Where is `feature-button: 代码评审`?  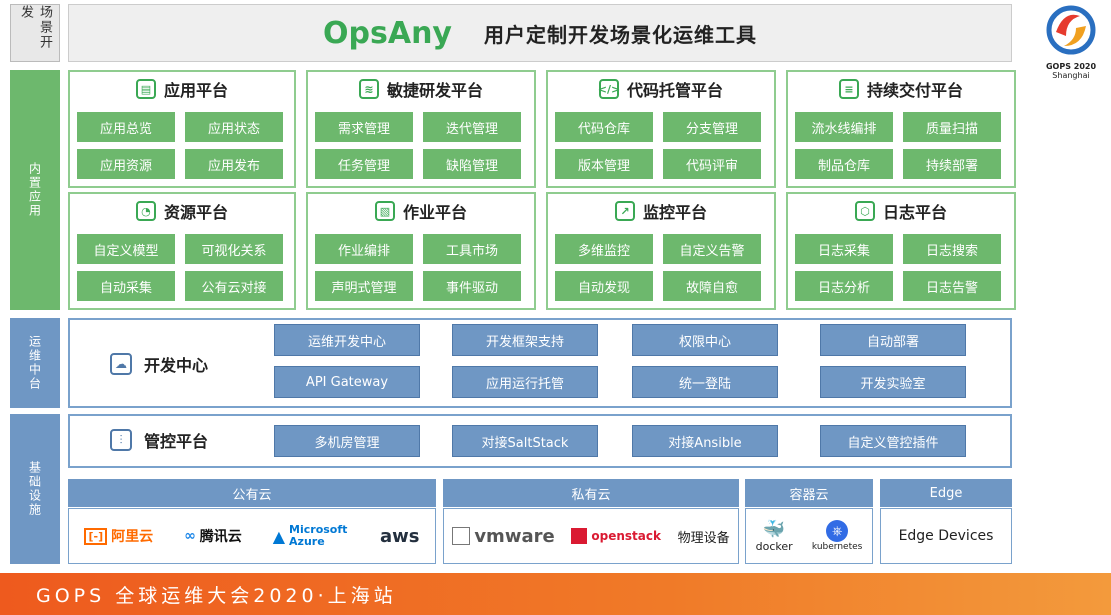
feature-button: 代码评审 is located at coordinates (712, 164).